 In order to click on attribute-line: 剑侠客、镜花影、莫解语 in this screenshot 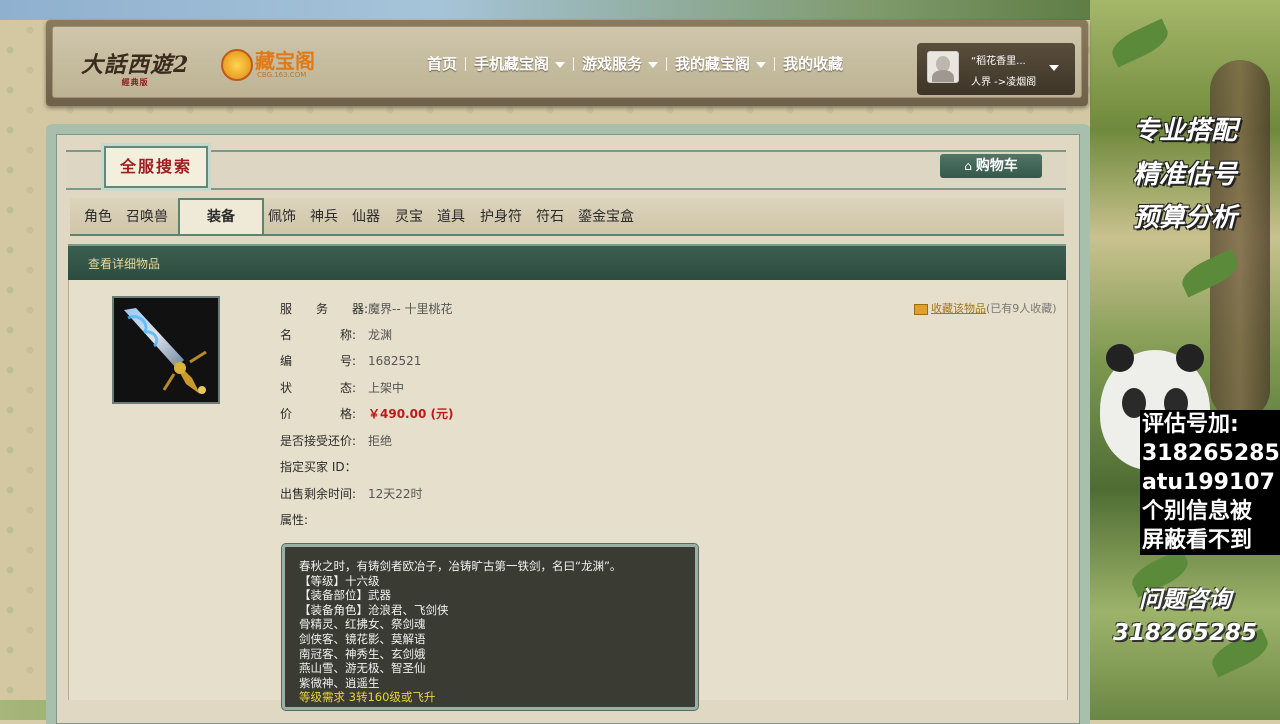, I will do `click(362, 638)`.